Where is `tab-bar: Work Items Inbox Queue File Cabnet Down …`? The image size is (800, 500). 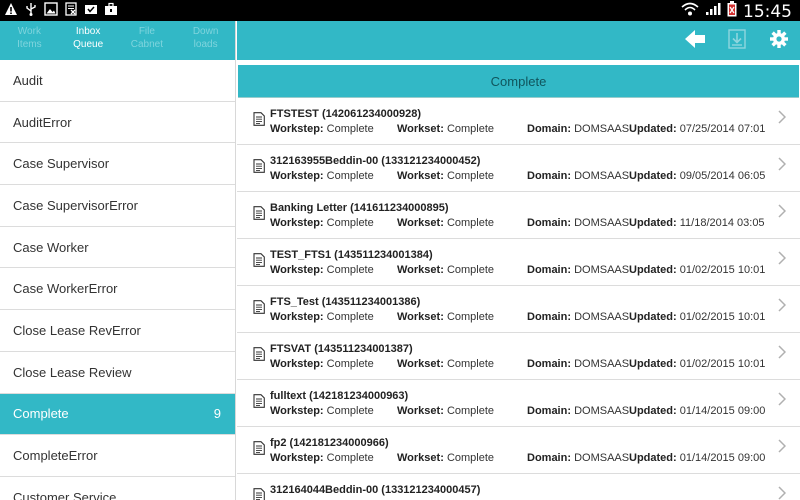
tab-bar: Work Items Inbox Queue File Cabnet Down … is located at coordinates (117, 40).